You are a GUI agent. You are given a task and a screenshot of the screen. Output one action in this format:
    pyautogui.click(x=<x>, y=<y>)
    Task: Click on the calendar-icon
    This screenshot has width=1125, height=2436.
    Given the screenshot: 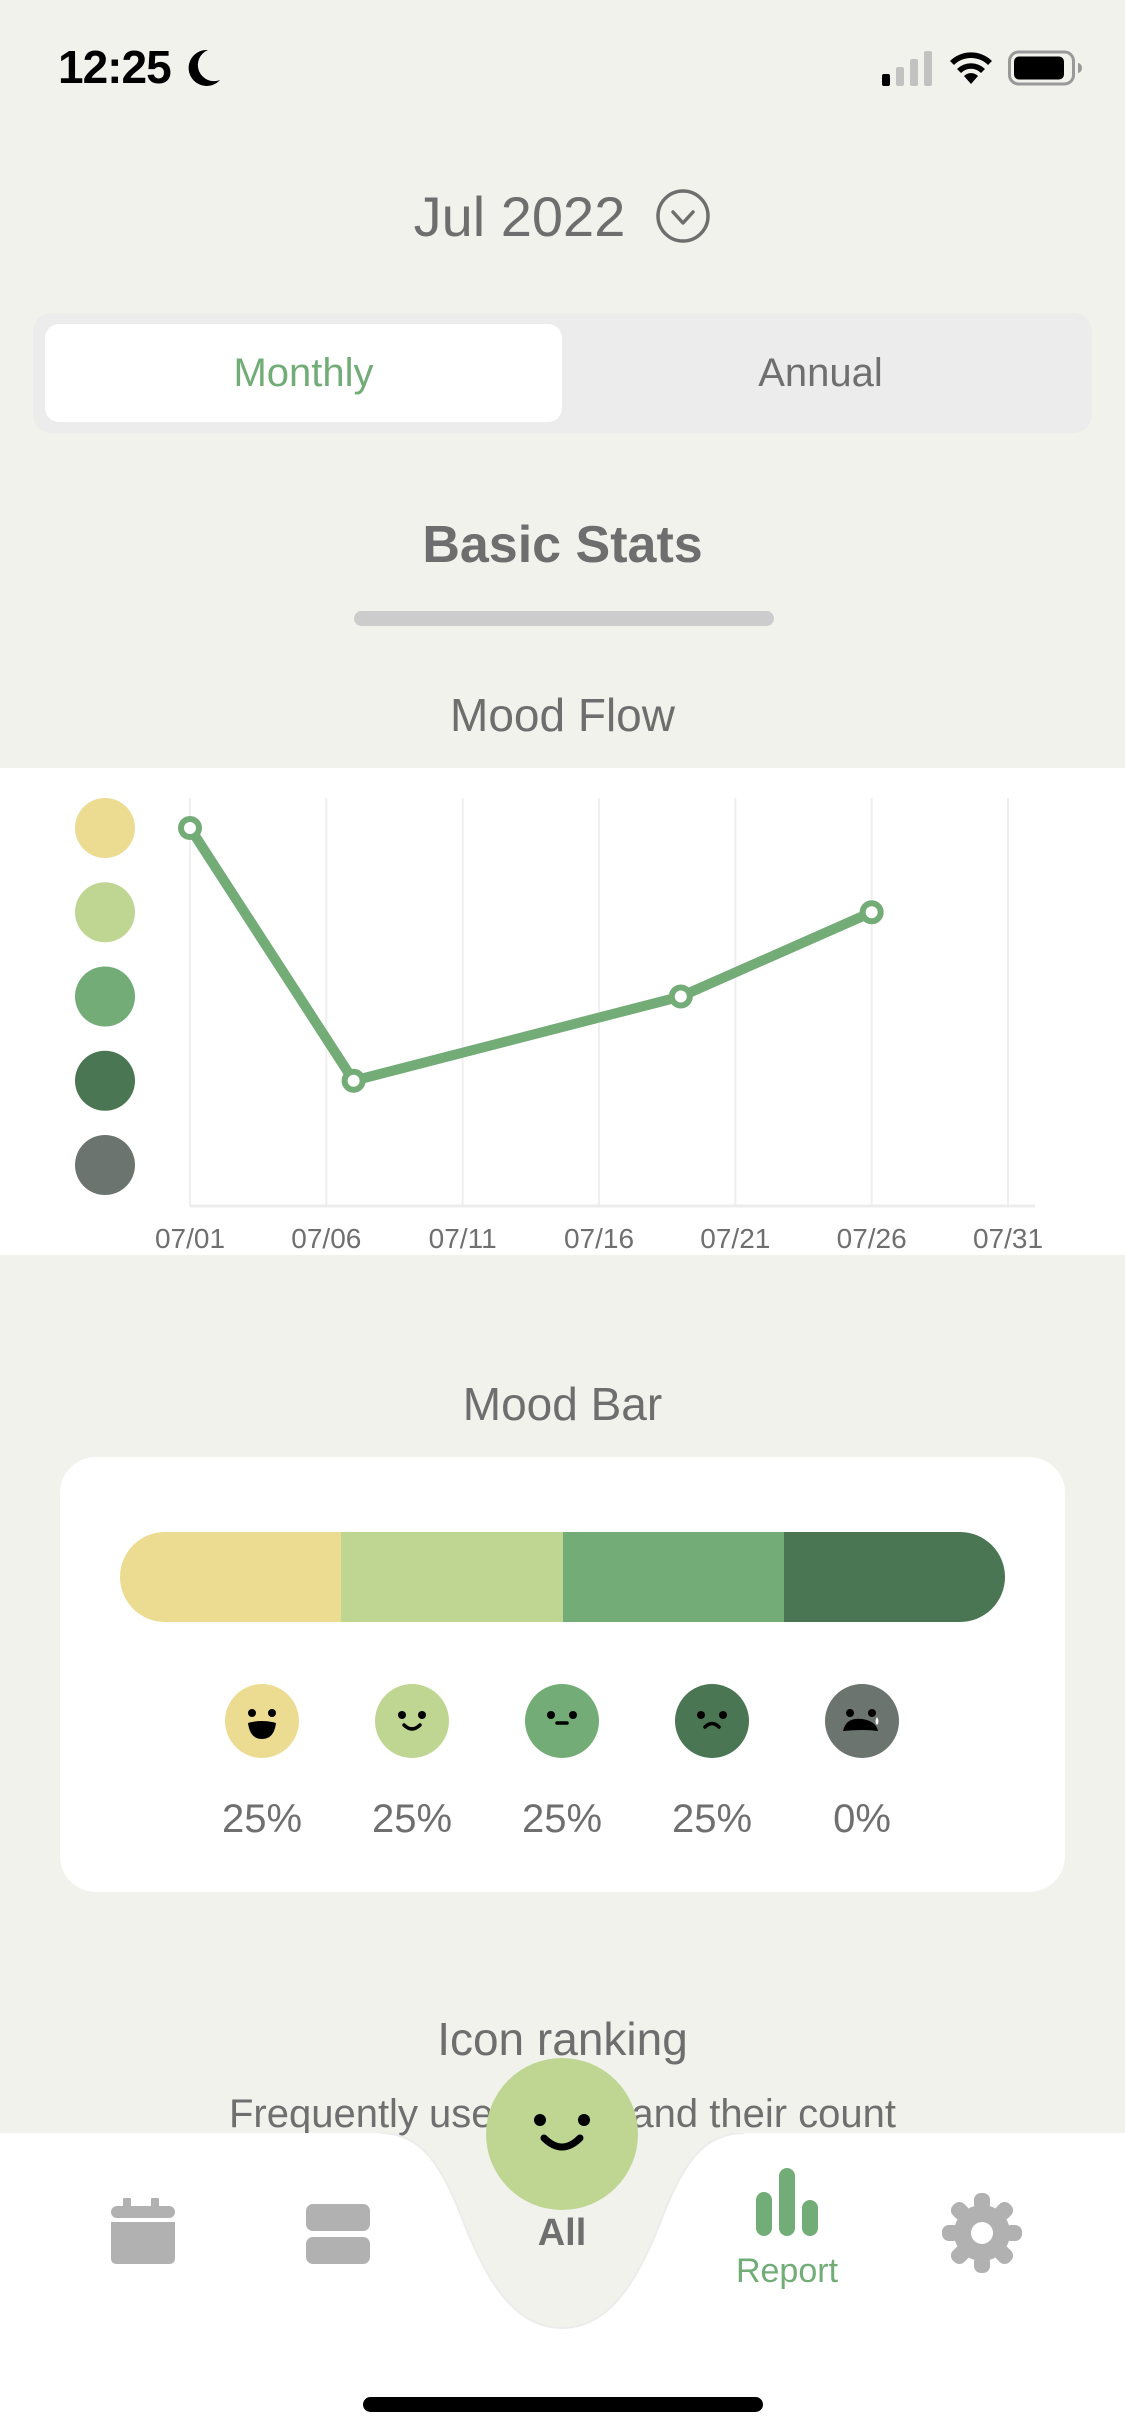 What is the action you would take?
    pyautogui.click(x=143, y=2231)
    